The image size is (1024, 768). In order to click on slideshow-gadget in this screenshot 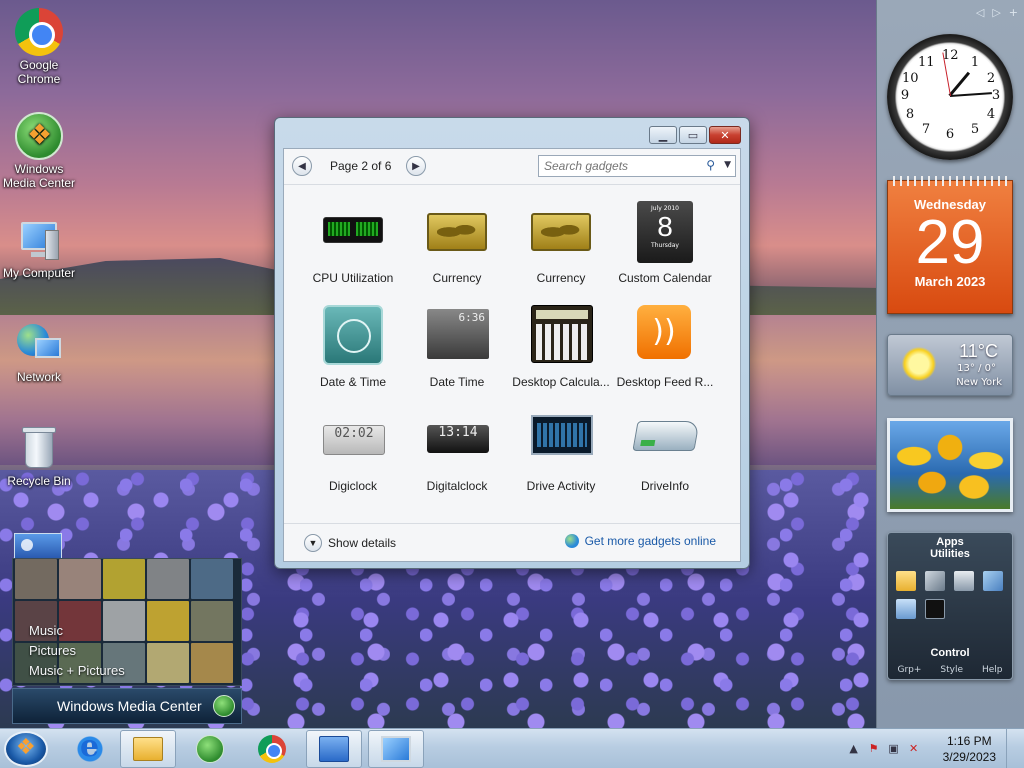, I will do `click(950, 465)`.